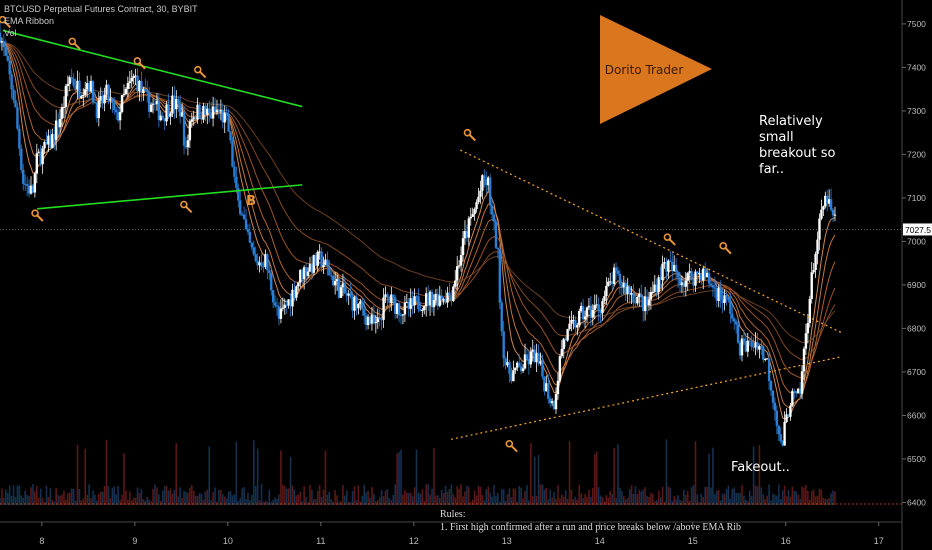 This screenshot has width=932, height=550. What do you see at coordinates (916, 241) in the screenshot?
I see `y-tick-label: 7000` at bounding box center [916, 241].